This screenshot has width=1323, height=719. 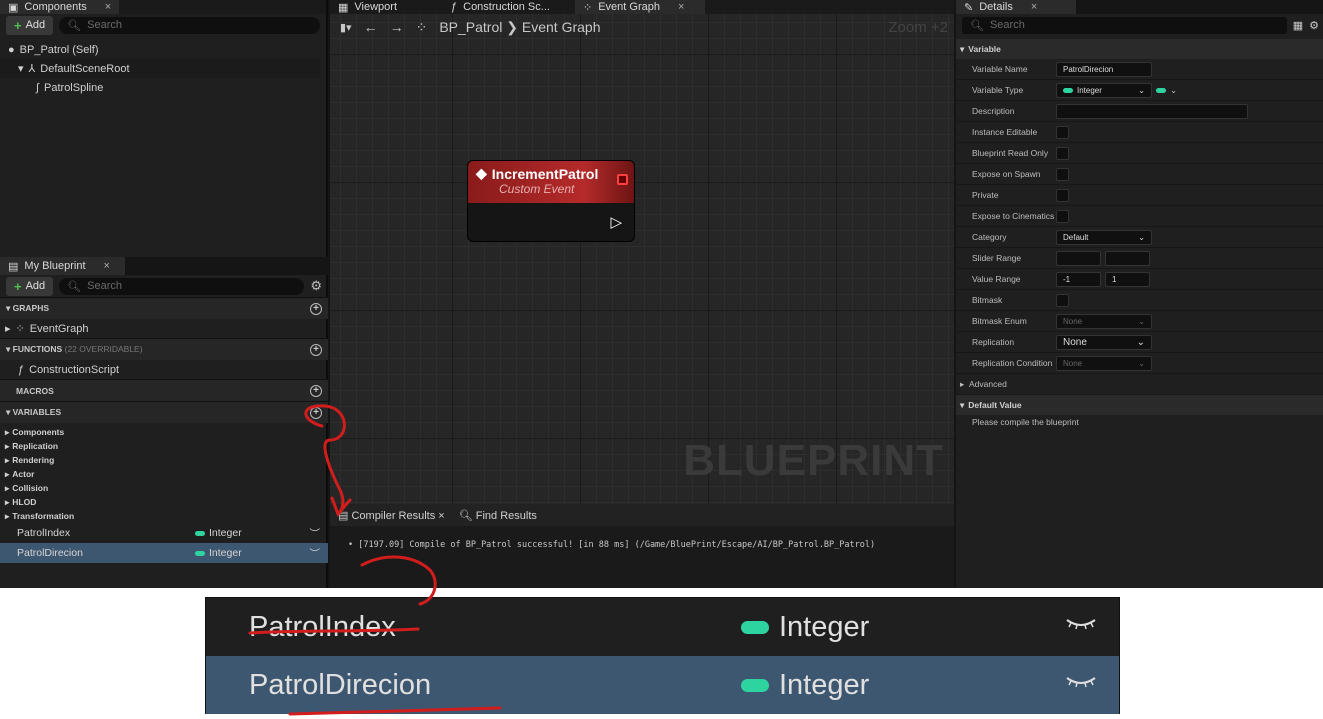 I want to click on compile-notice: Please compile the blueprint, so click(x=1025, y=422).